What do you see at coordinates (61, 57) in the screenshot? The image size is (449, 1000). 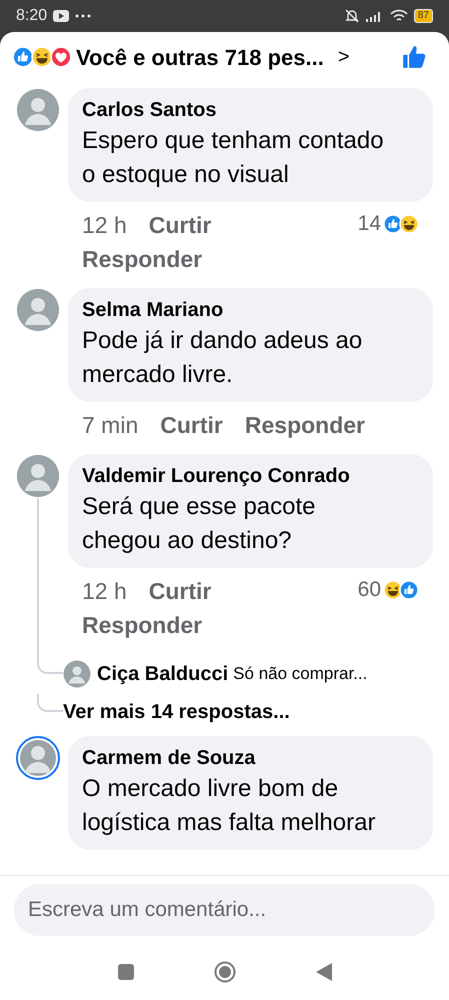 I see `heart-reaction-icon` at bounding box center [61, 57].